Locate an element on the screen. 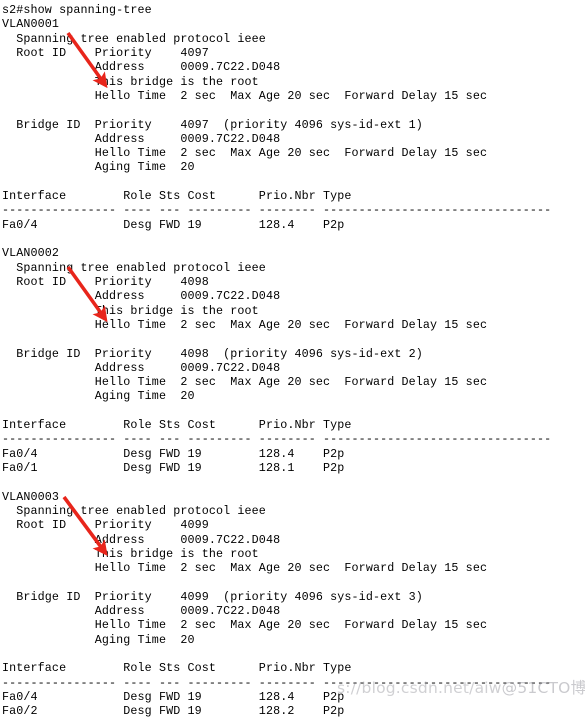 Image resolution: width=585 pixels, height=719 pixels. terminal-line: VLAN0001 is located at coordinates (31, 24).